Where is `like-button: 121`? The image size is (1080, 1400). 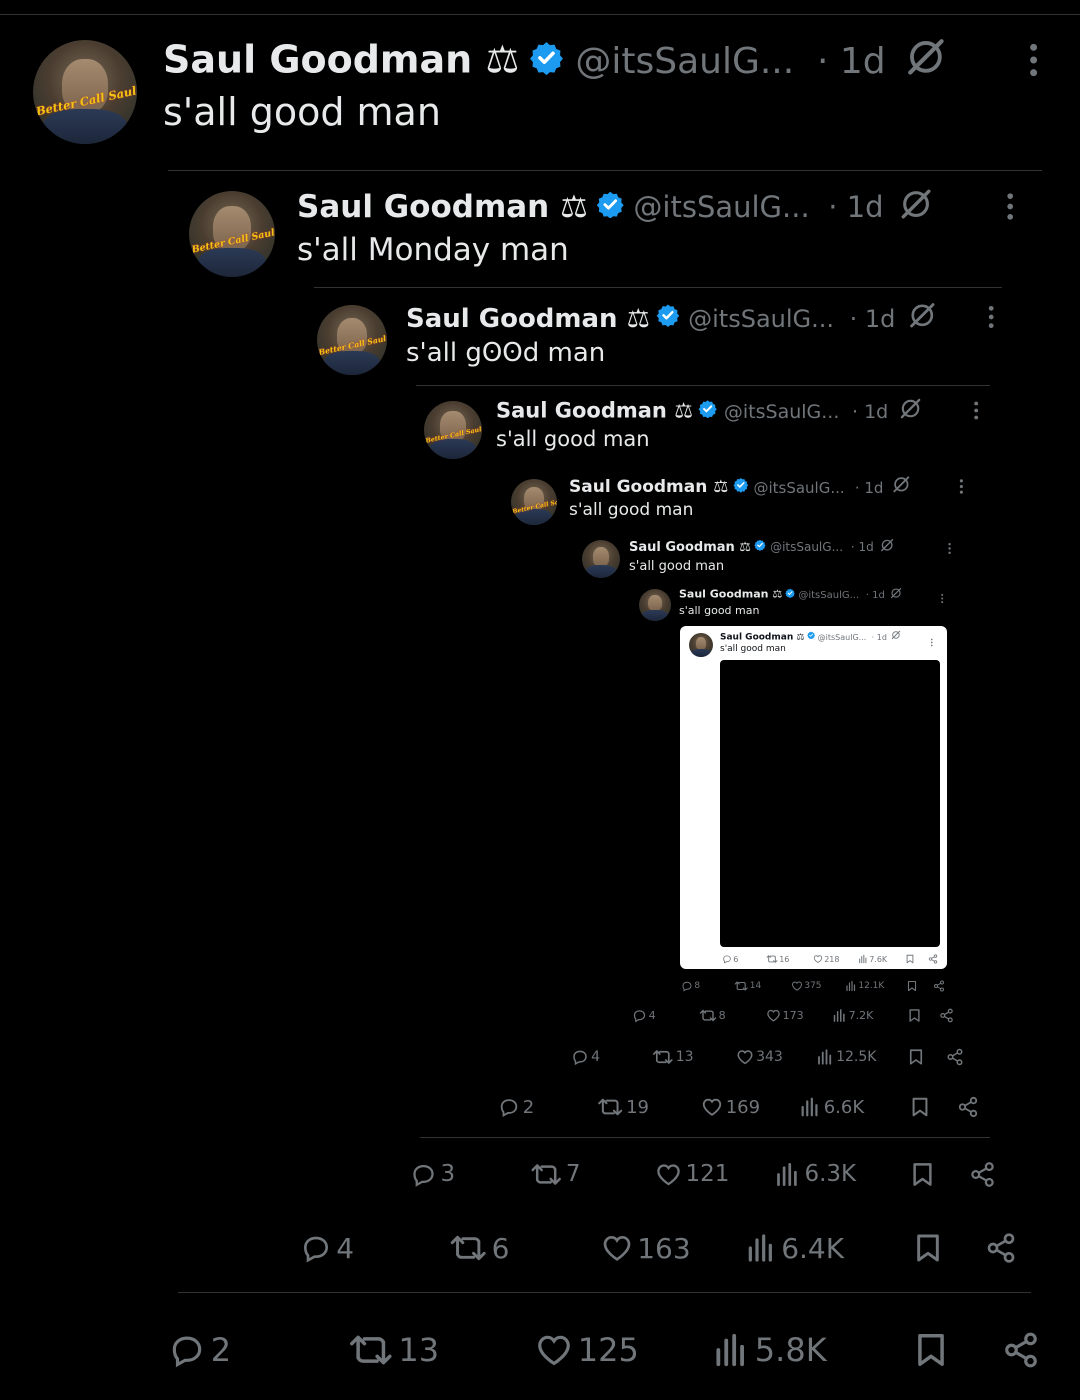 like-button: 121 is located at coordinates (692, 1174).